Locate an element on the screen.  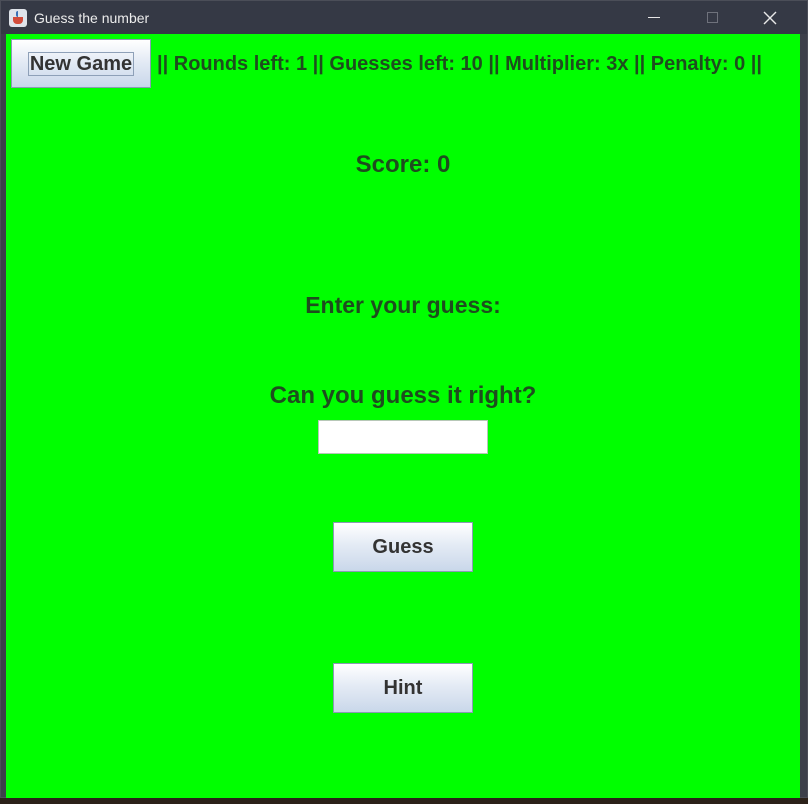
feedback-message: Can you guess it right? is located at coordinates (403, 395).